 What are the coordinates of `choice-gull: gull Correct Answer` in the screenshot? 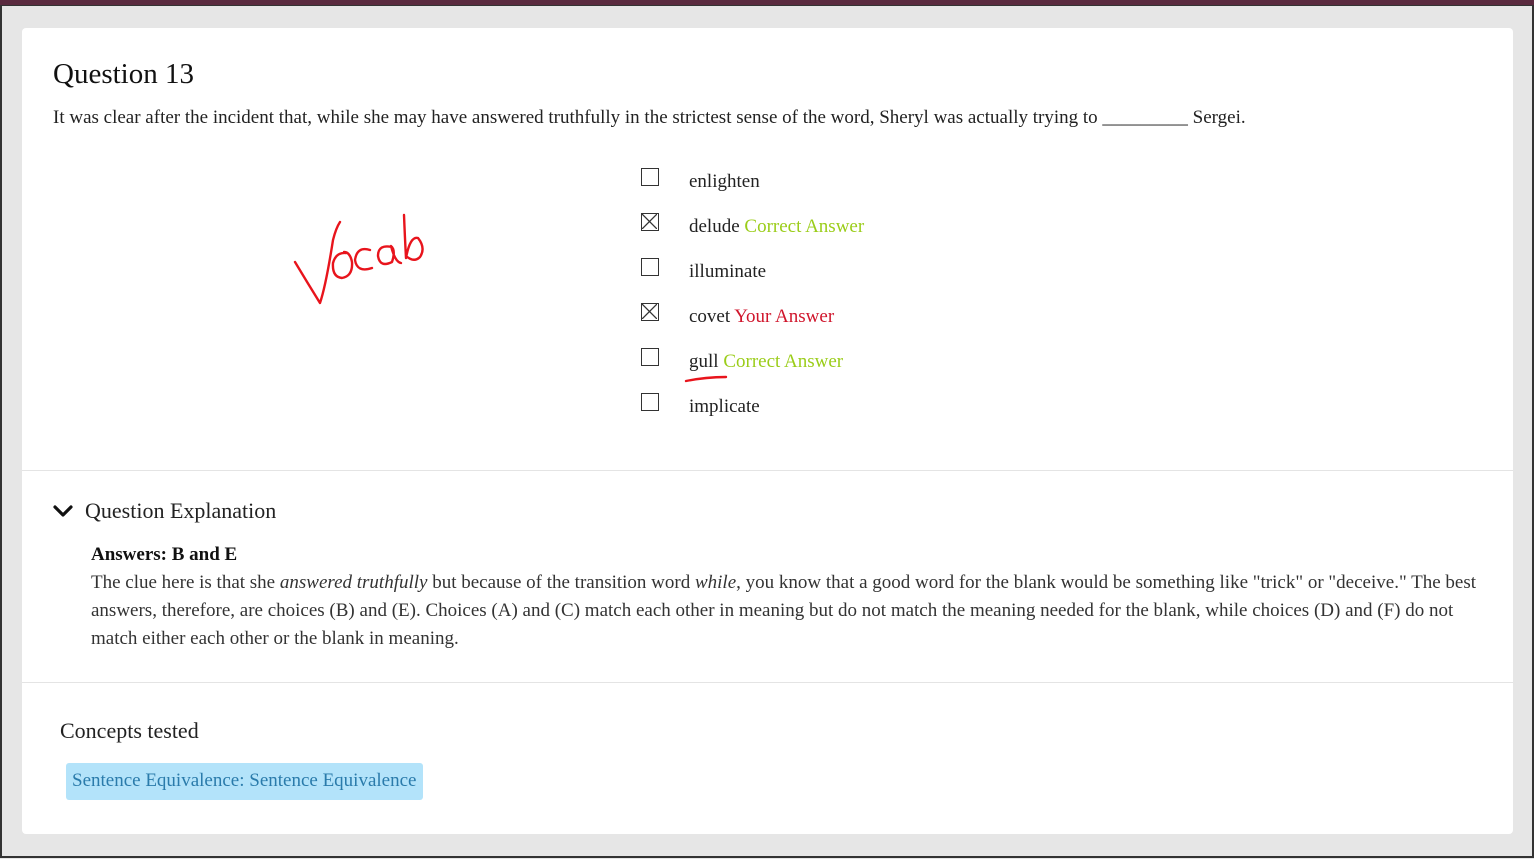 It's located at (752, 368).